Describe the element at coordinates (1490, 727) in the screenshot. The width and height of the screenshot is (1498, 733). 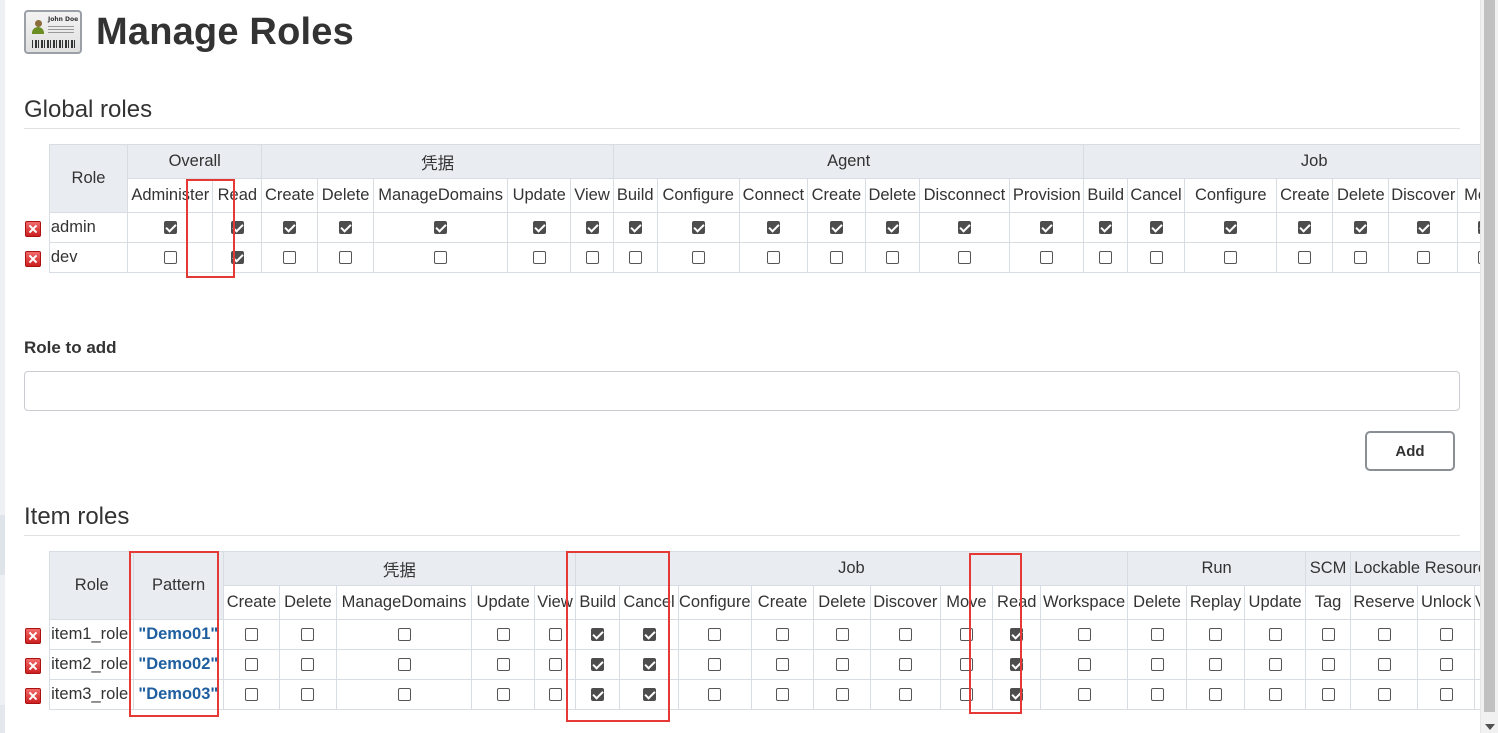
I see `scroll-down-arrow-icon` at that location.